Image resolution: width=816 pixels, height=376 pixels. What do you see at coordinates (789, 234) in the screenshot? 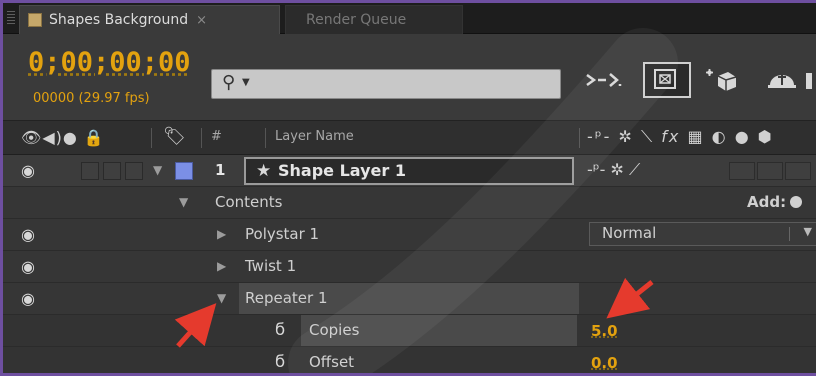
I see `dropdown-divider` at bounding box center [789, 234].